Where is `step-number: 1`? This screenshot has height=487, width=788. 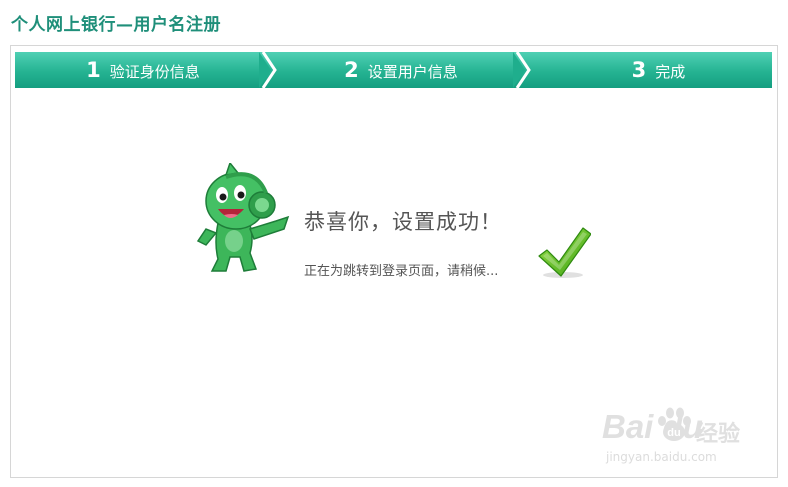 step-number: 1 is located at coordinates (93, 70).